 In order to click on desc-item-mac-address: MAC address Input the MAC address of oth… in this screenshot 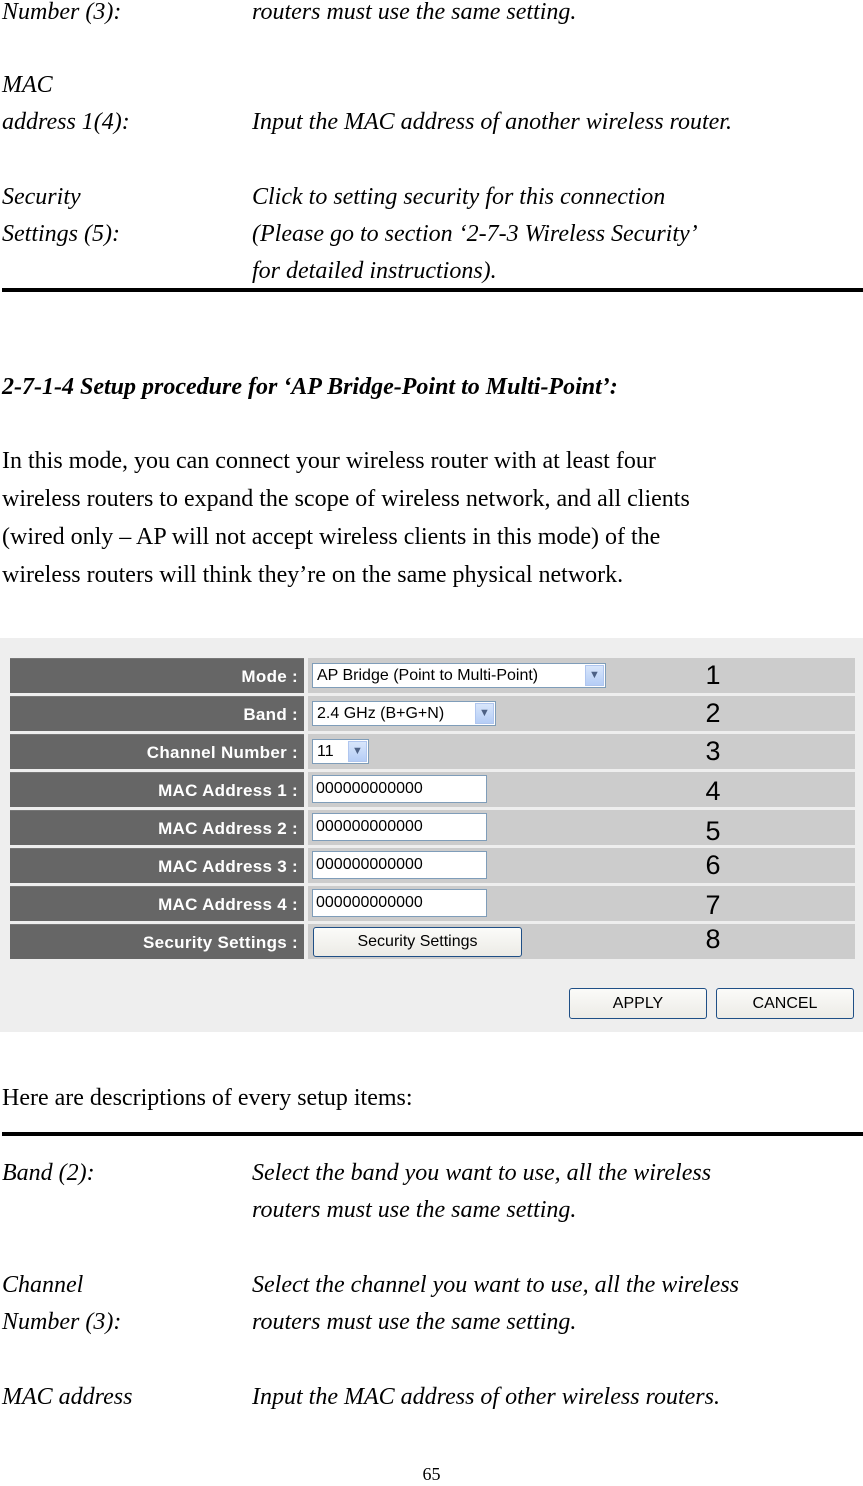, I will do `click(432, 1397)`.